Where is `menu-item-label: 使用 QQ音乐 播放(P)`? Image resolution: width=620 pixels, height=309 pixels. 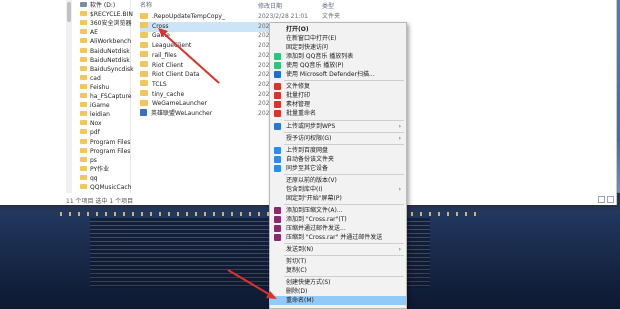
menu-item-label: 使用 QQ音乐 播放(P) is located at coordinates (315, 66).